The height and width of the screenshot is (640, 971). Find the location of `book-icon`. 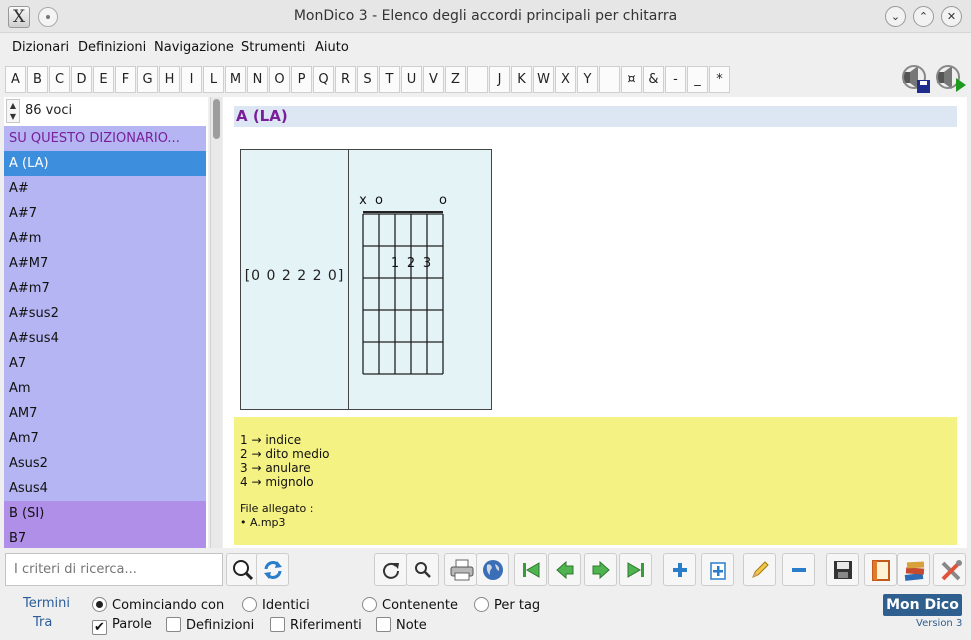

book-icon is located at coordinates (880, 569).